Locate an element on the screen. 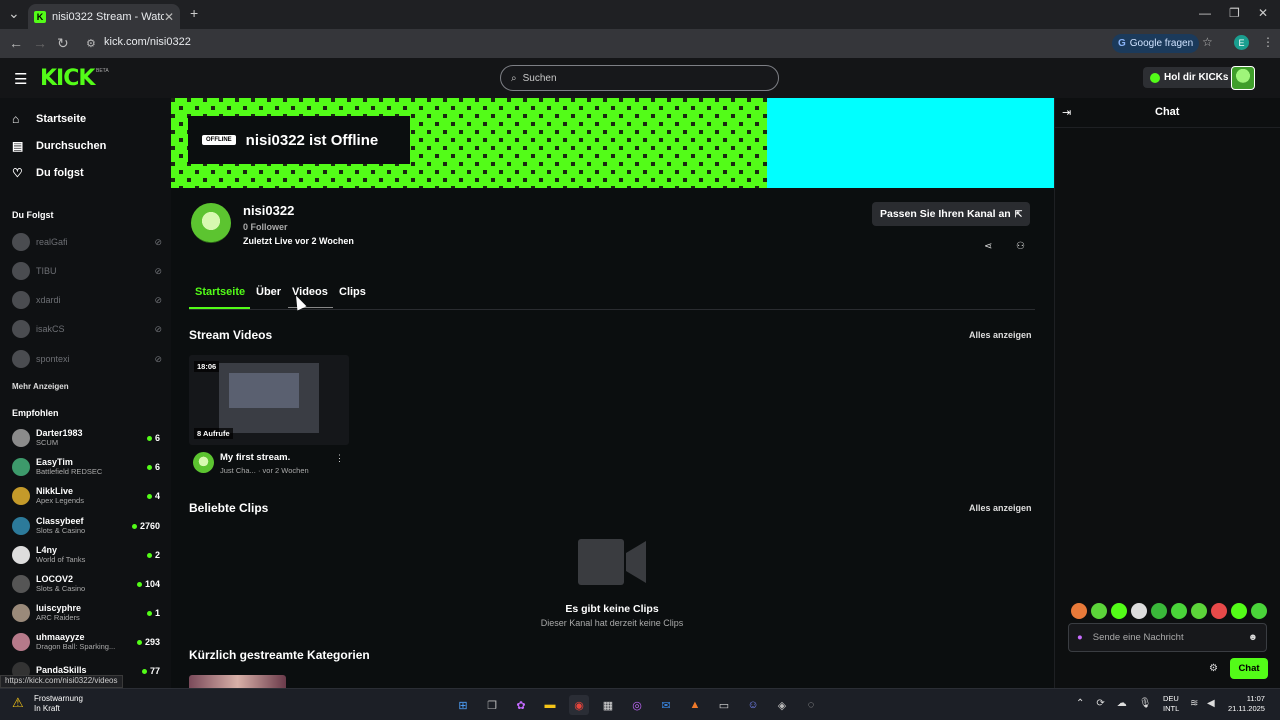 This screenshot has width=1280, height=720. search-input: ⌕ Suchen is located at coordinates (639, 78).